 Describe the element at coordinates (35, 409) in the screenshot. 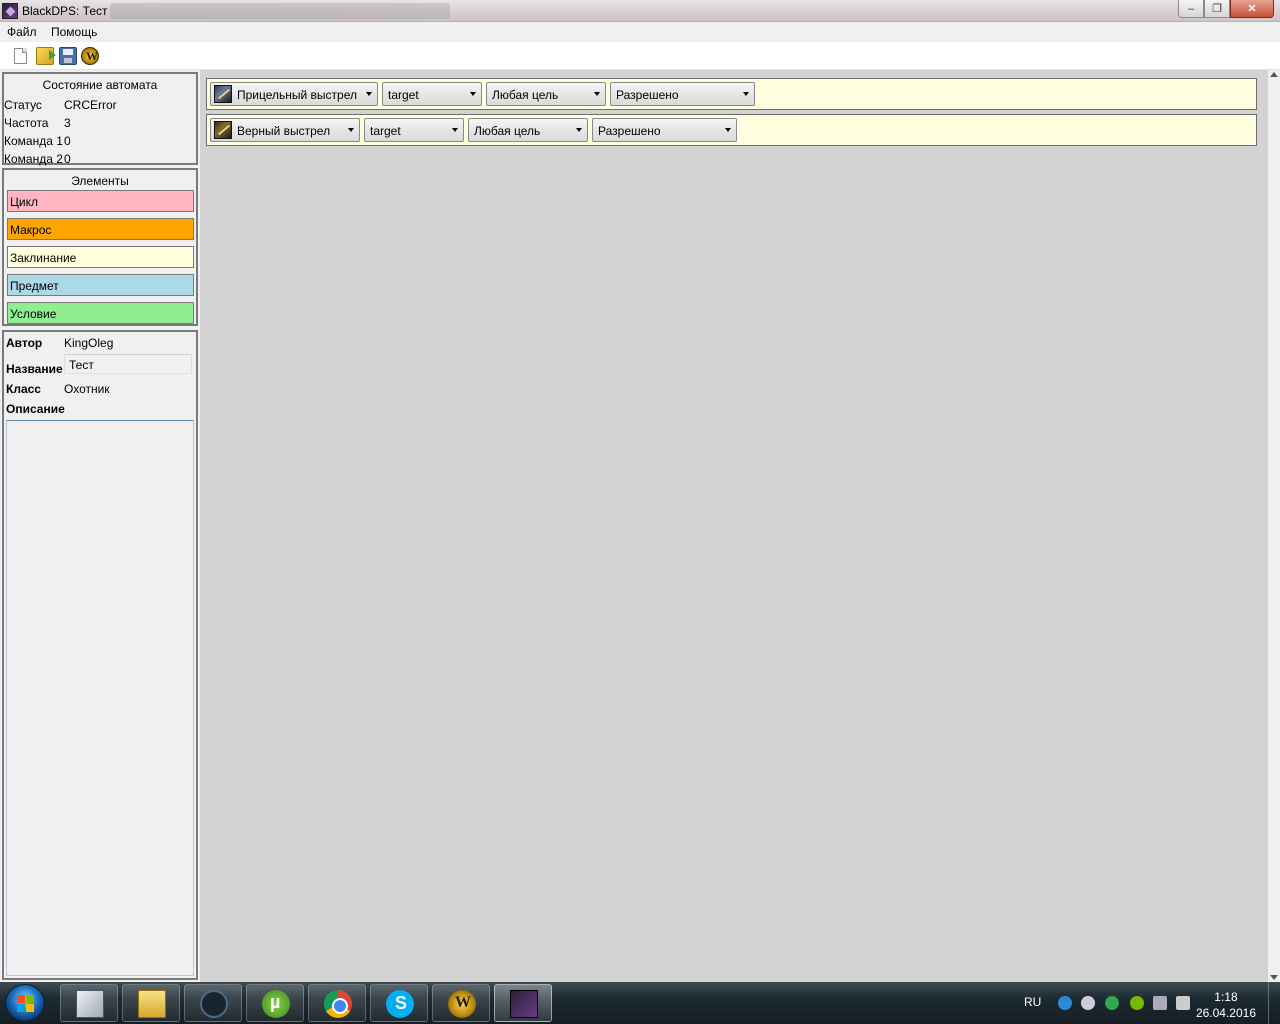

I see `description-label: Описание` at that location.